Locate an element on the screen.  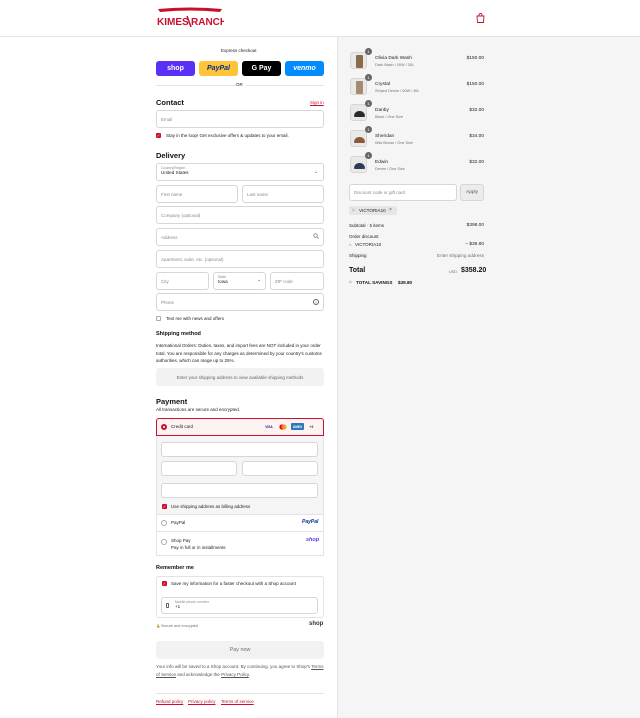
zip-code-field: ZIP code is located at coordinates (297, 281).